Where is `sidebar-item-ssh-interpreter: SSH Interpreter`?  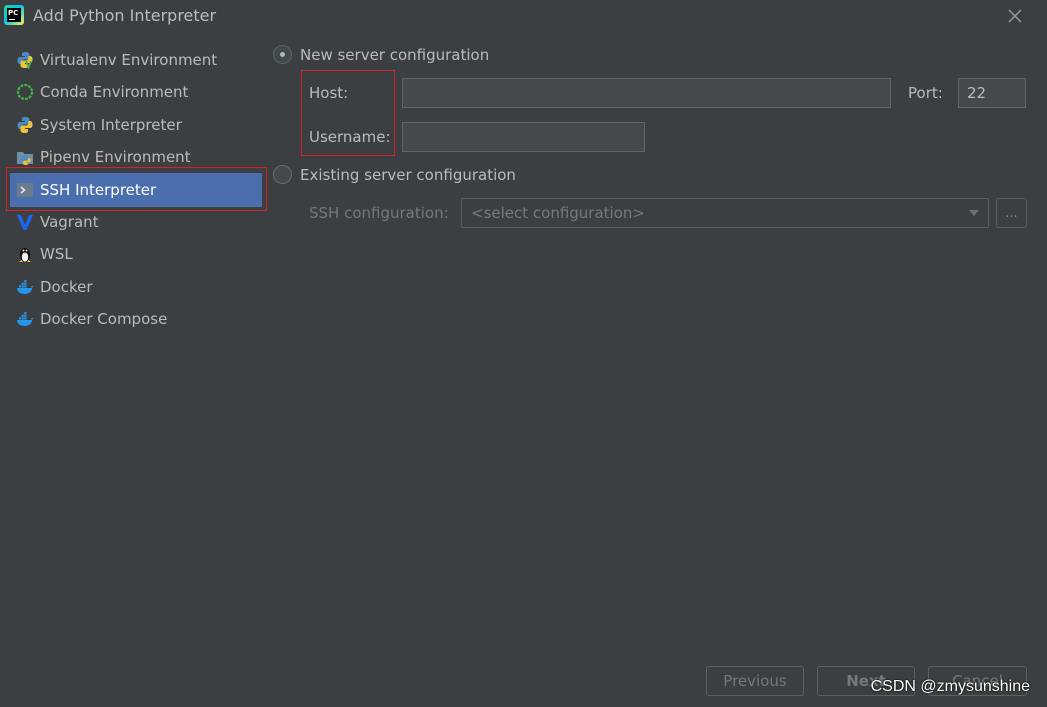
sidebar-item-ssh-interpreter: SSH Interpreter is located at coordinates (136, 190).